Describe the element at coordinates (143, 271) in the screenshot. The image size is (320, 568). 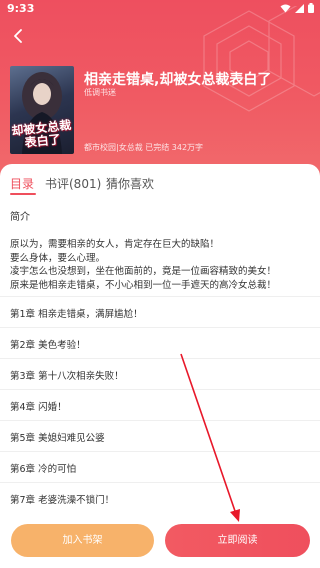
I see `intro-line: 凌宇怎么也没想到，坐在他面前的，竟是一位画容精致的美女！` at that location.